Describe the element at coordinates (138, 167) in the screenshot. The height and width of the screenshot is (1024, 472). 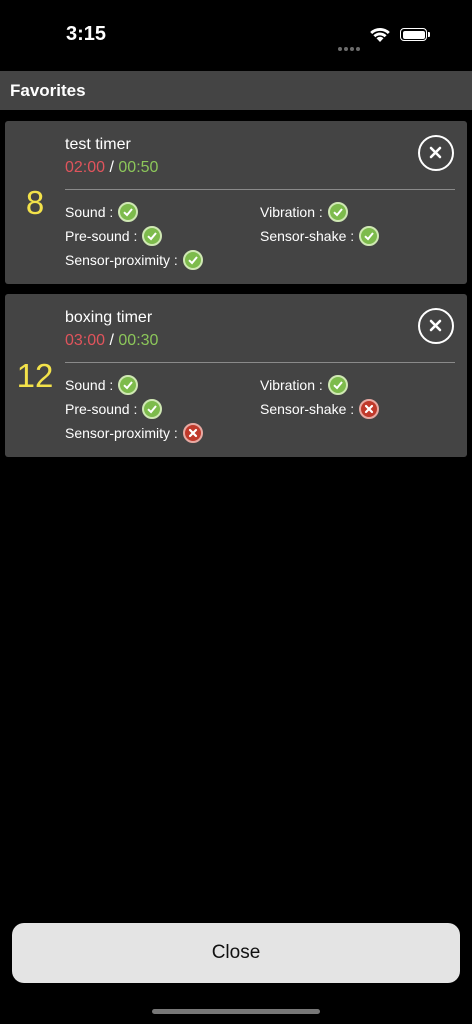
I see `rest-time: 00:50` at that location.